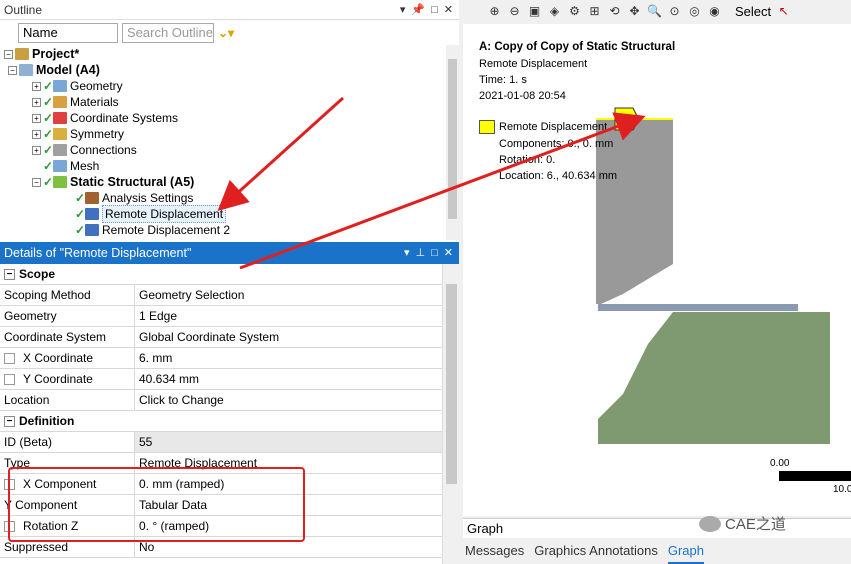 The height and width of the screenshot is (564, 851). I want to click on details-value: Click to Change, so click(288, 400).